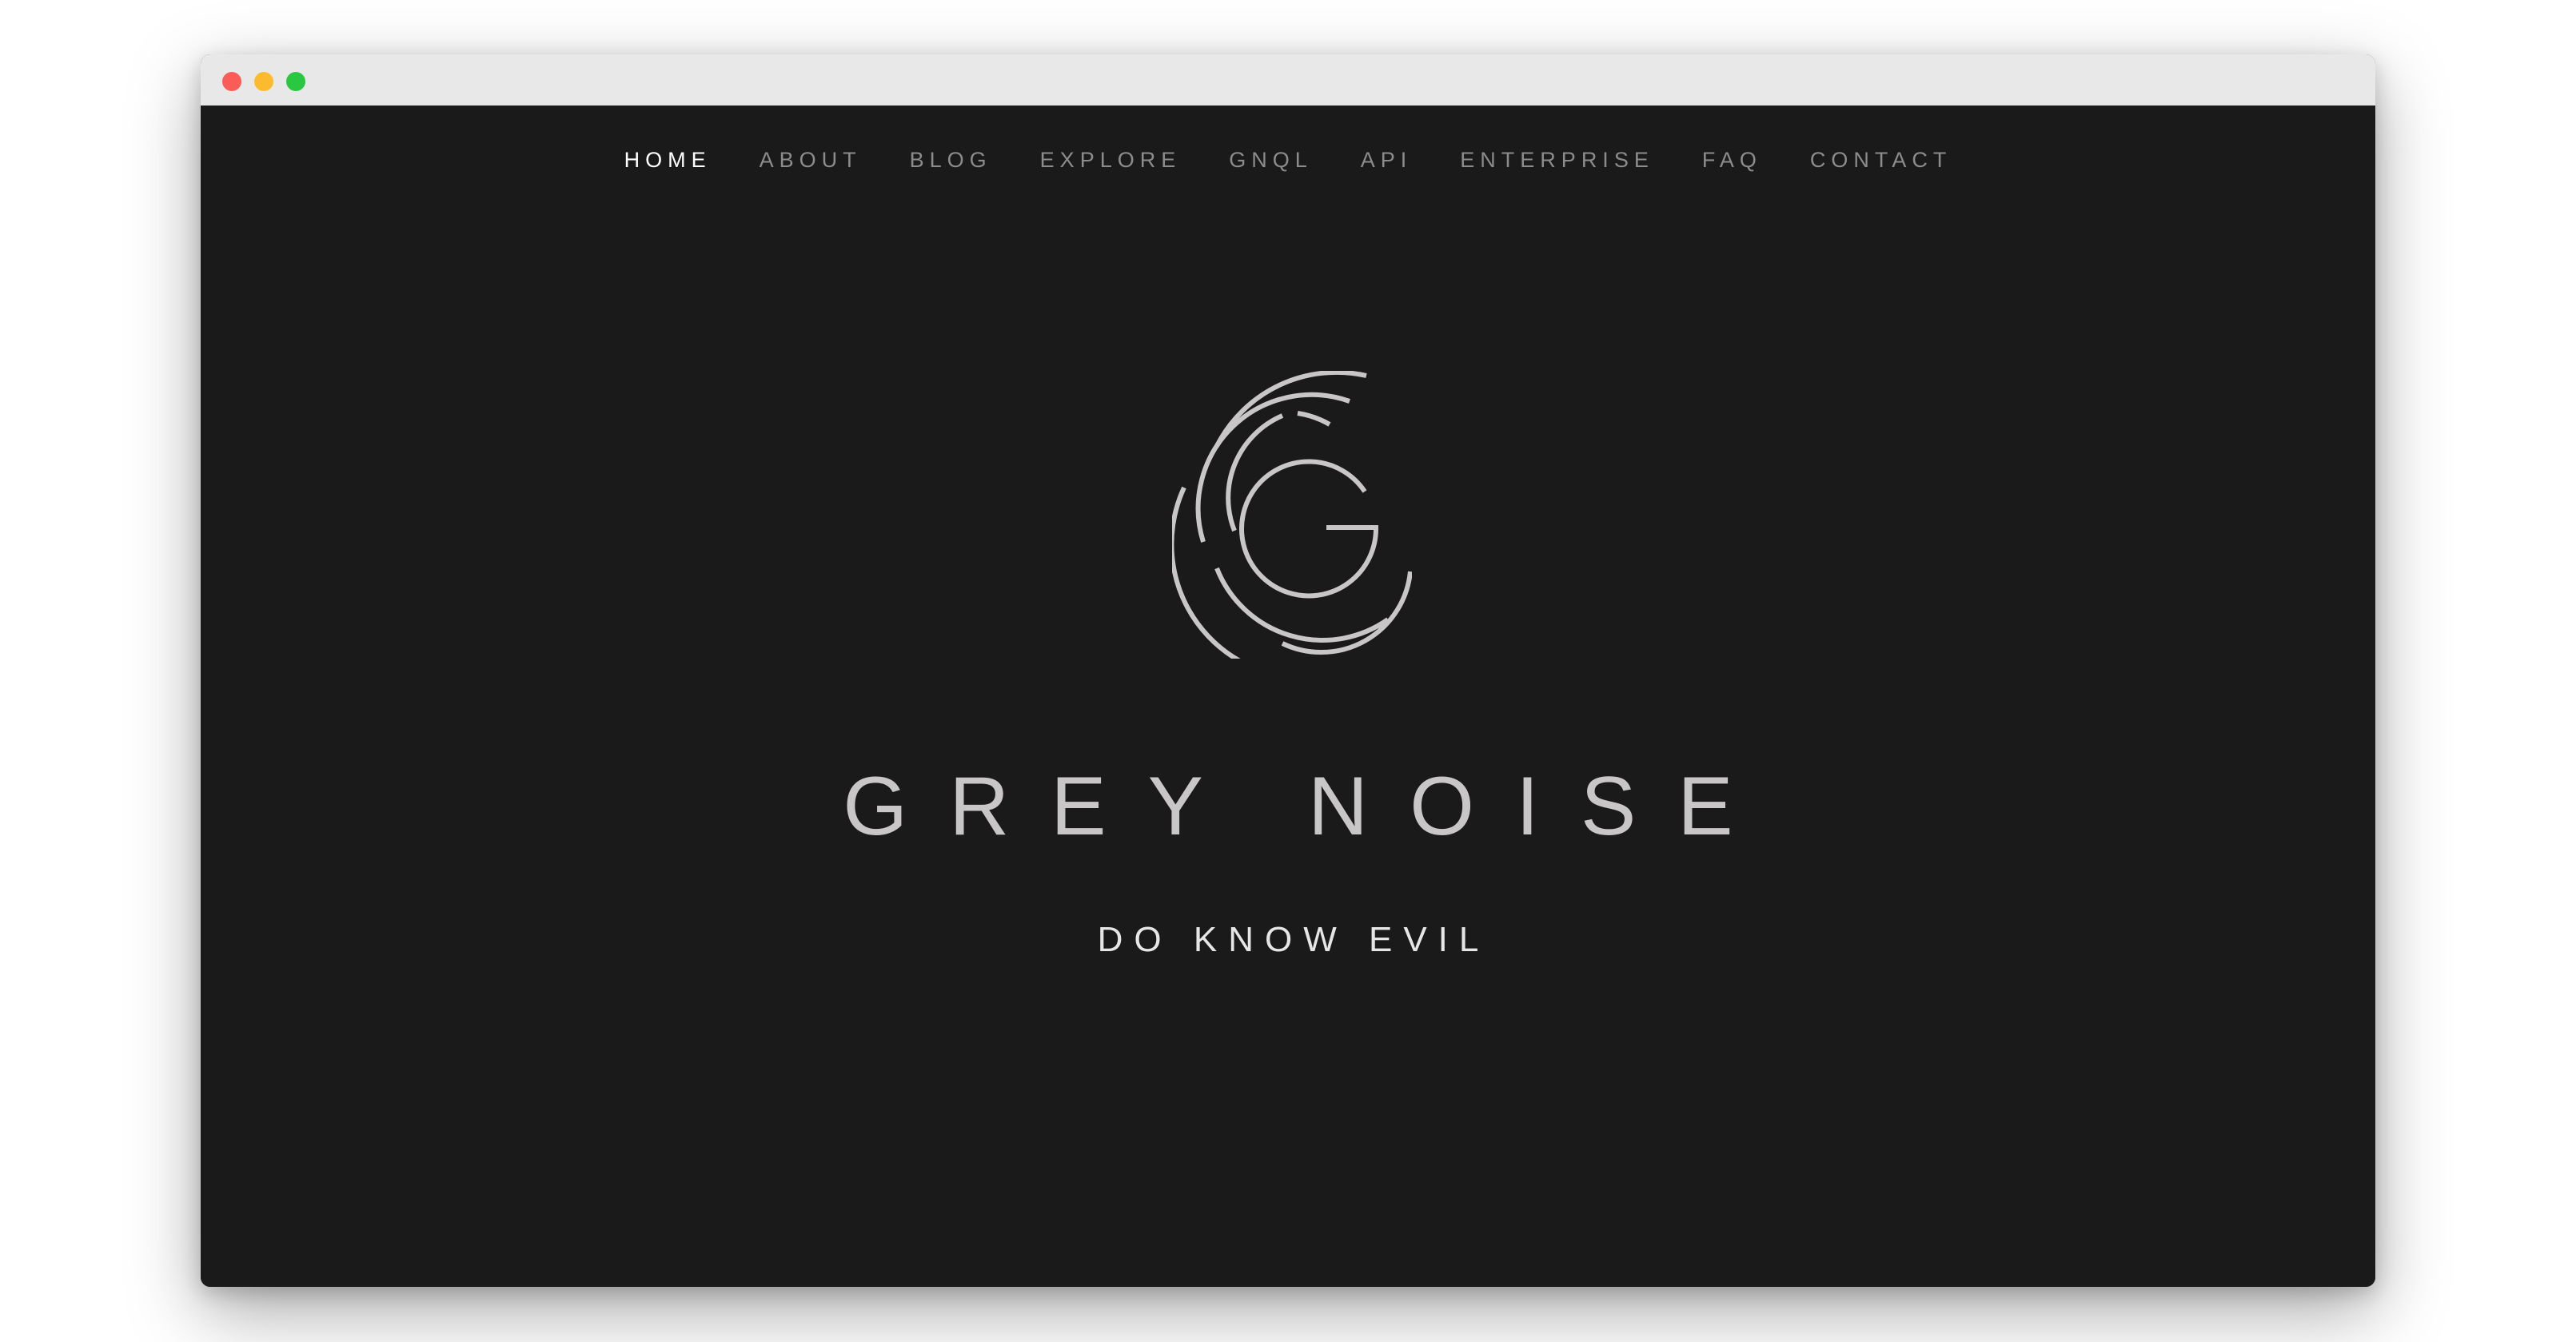 The height and width of the screenshot is (1342, 2576). I want to click on nav-item-api: API, so click(1387, 160).